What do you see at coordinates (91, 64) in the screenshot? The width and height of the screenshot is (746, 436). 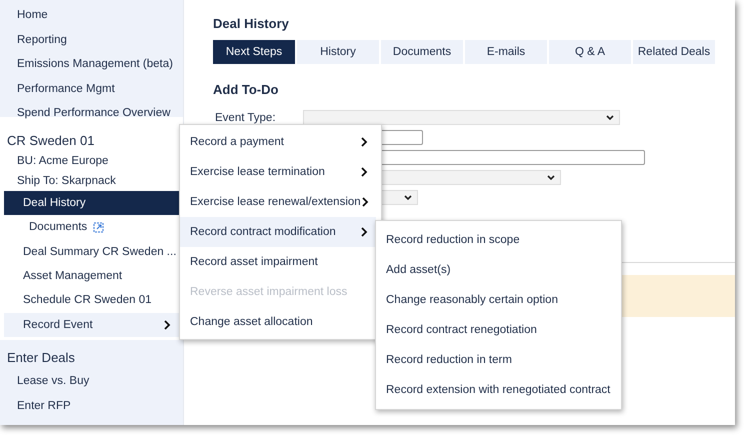 I see `nav-link: Emissions Management (beta)` at bounding box center [91, 64].